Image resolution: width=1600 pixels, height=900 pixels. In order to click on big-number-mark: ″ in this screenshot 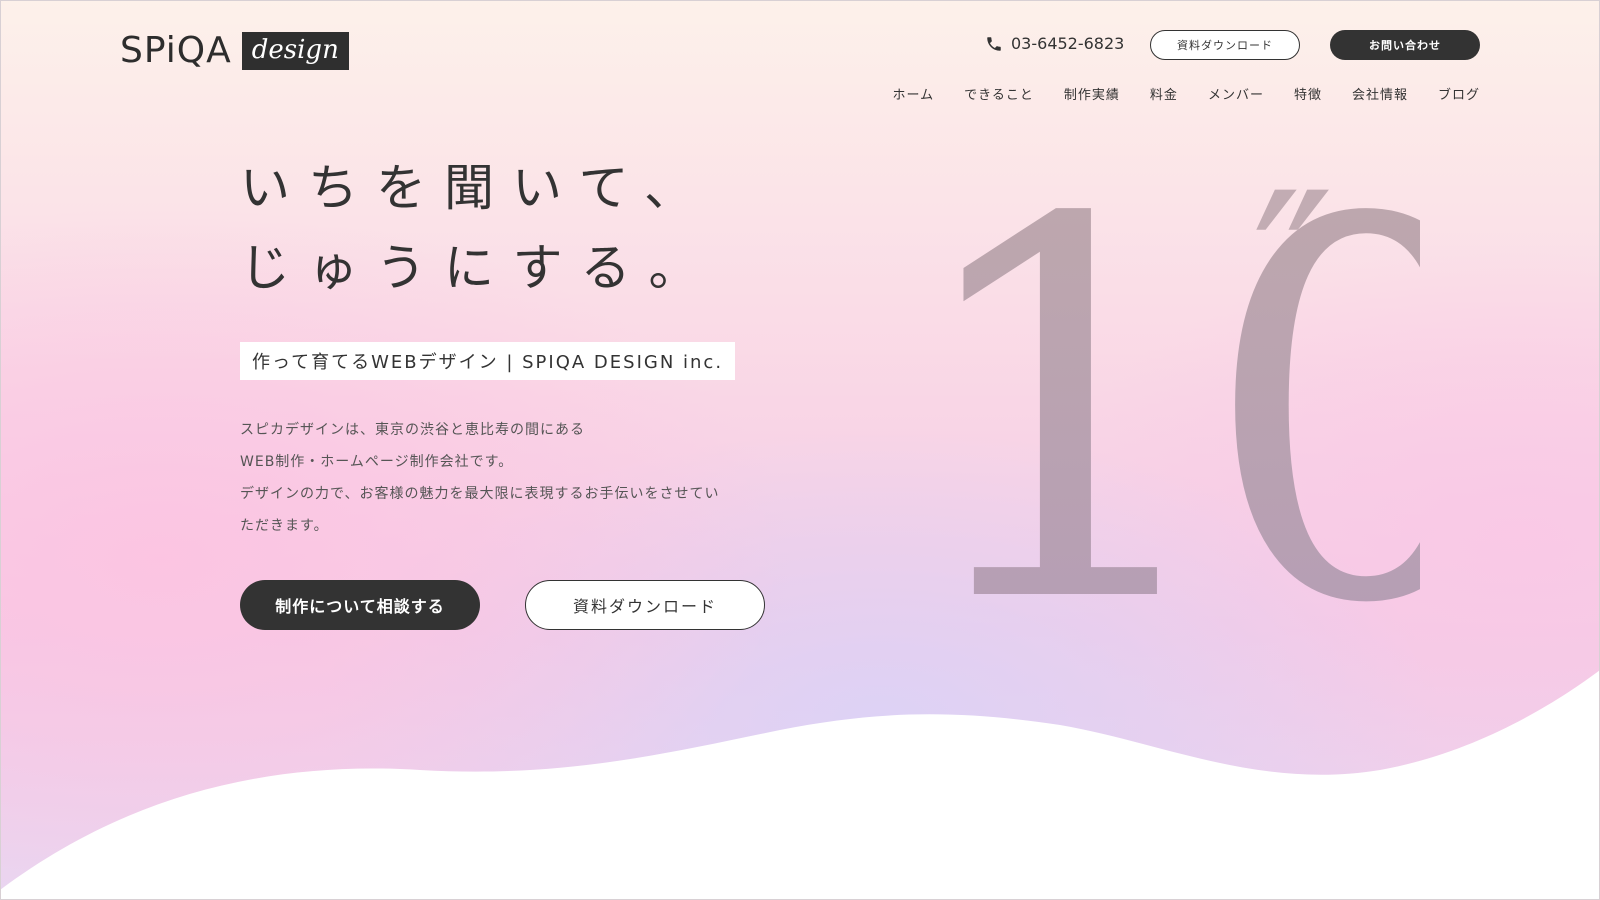, I will do `click(1293, 286)`.